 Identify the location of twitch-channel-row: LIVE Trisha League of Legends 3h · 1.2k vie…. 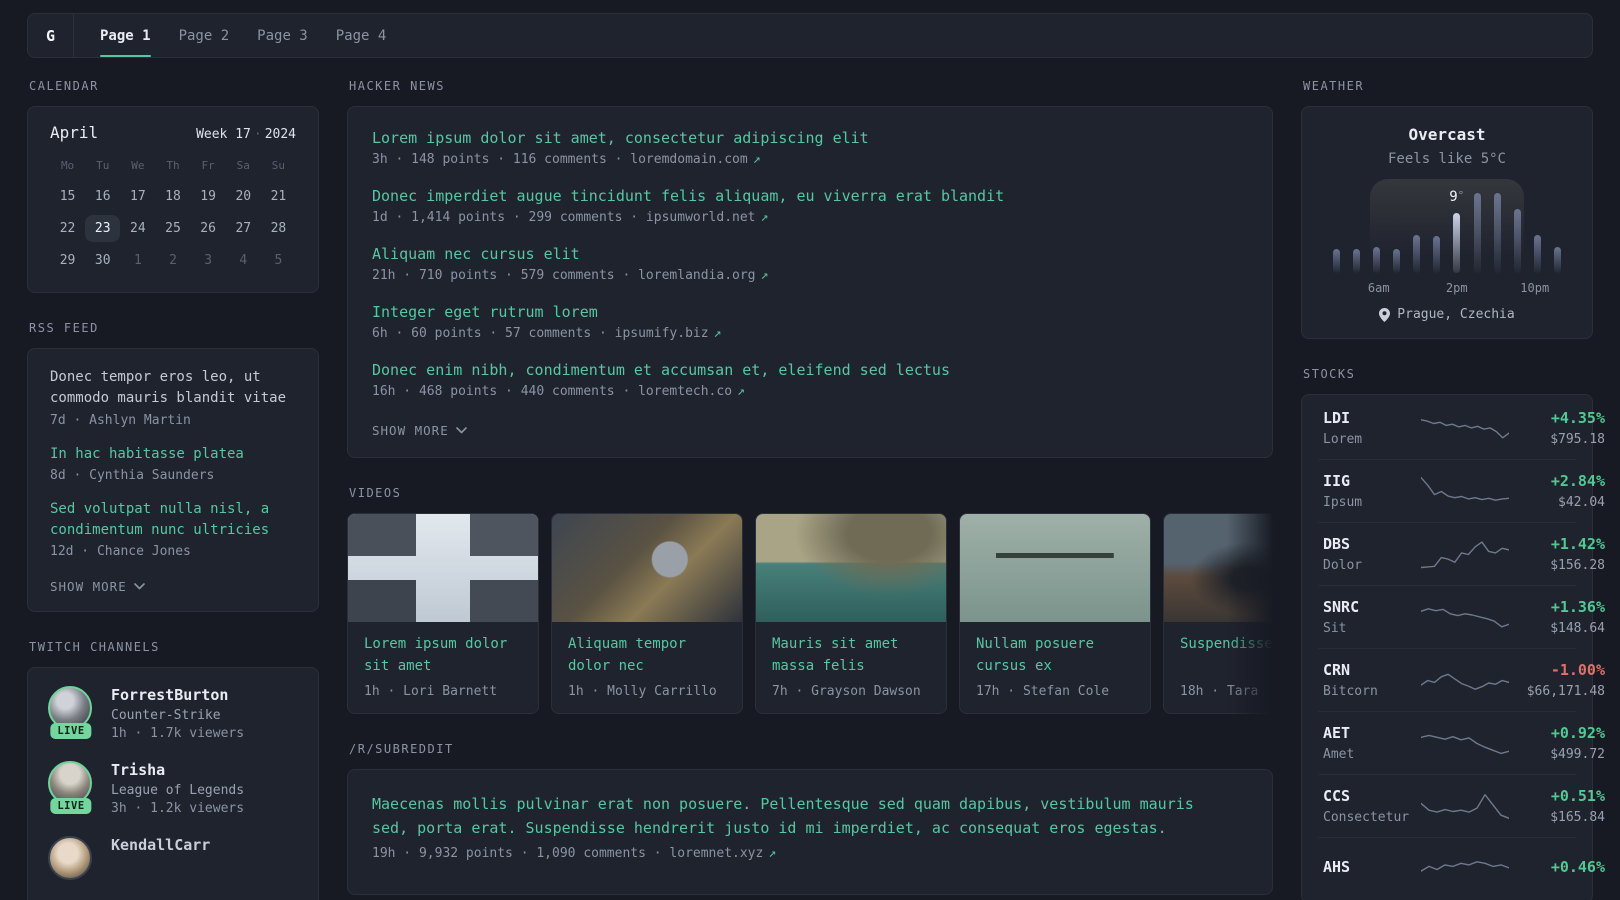
(173, 788).